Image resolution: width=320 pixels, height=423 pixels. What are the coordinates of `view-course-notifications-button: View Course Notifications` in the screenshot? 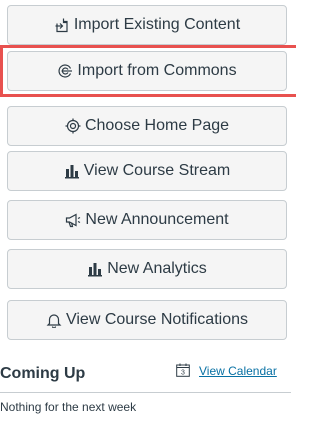 It's located at (147, 320).